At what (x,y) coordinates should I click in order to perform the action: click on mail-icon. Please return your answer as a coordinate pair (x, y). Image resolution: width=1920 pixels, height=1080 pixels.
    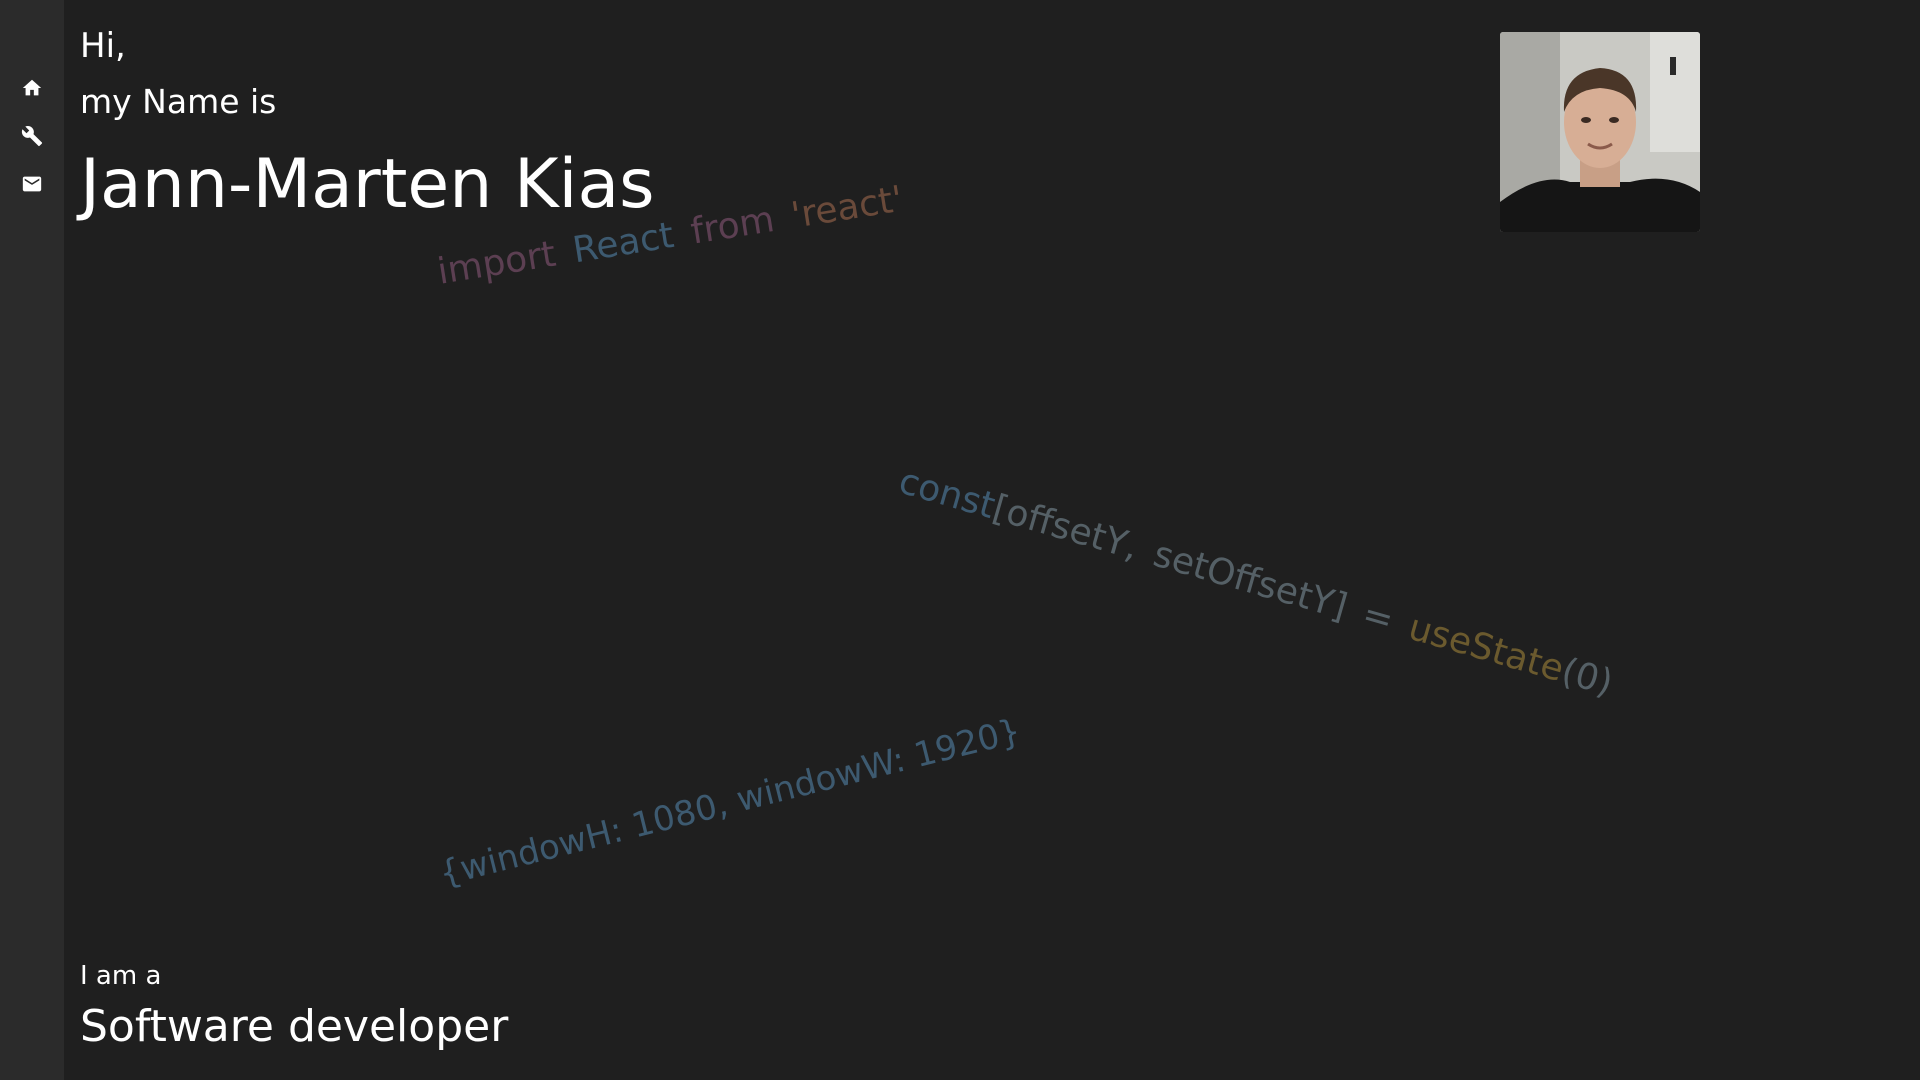
    Looking at the image, I should click on (32, 184).